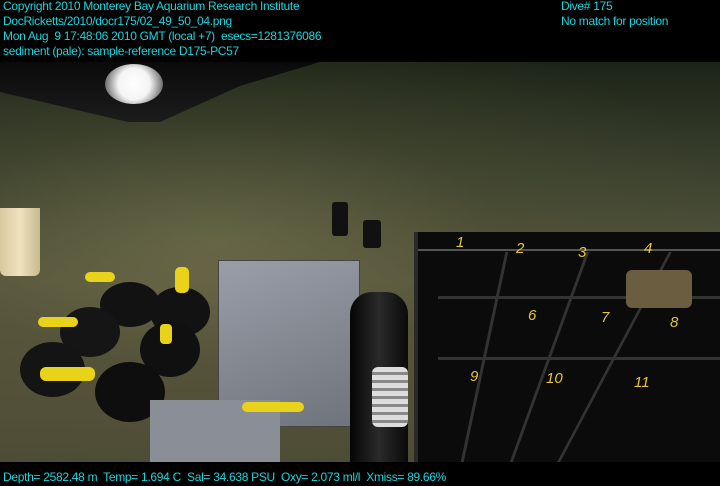 This screenshot has width=720, height=486. What do you see at coordinates (605, 317) in the screenshot?
I see `crate-label: 7` at bounding box center [605, 317].